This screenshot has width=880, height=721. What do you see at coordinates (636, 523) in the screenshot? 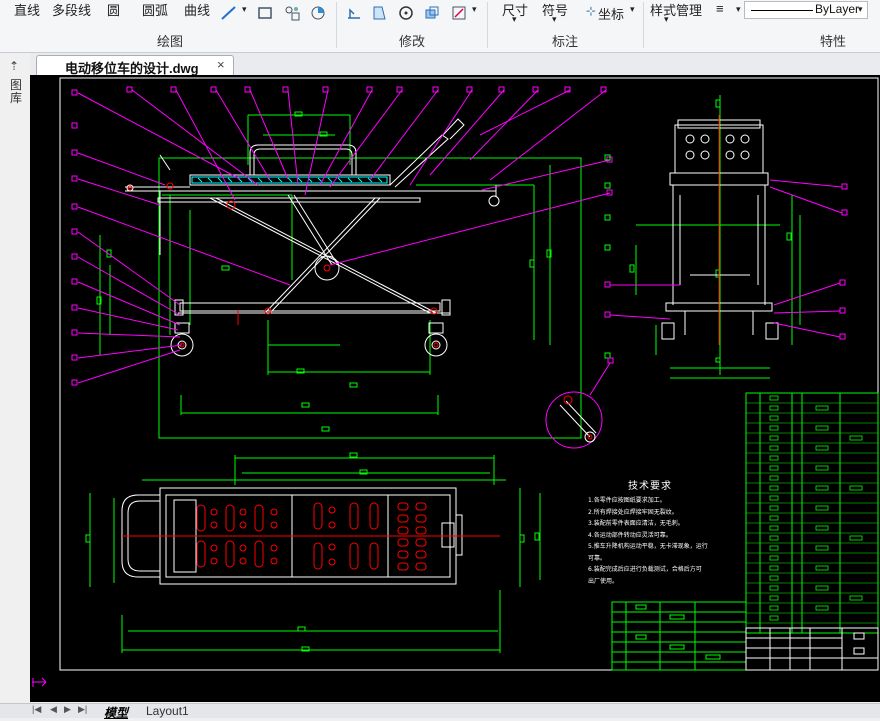
I see `tech-note: 3.装配前零件表面应清洁，无毛刺。` at bounding box center [636, 523].